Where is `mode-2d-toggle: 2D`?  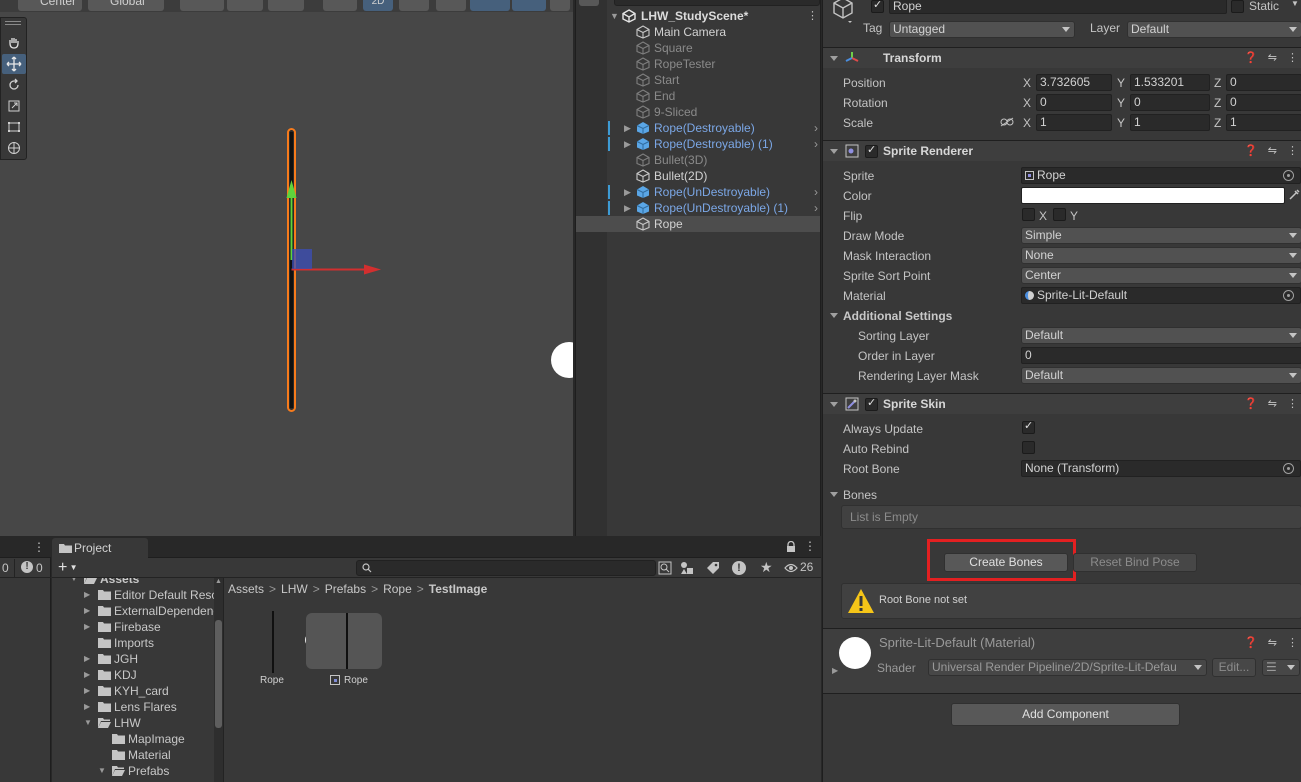
mode-2d-toggle: 2D is located at coordinates (378, 5).